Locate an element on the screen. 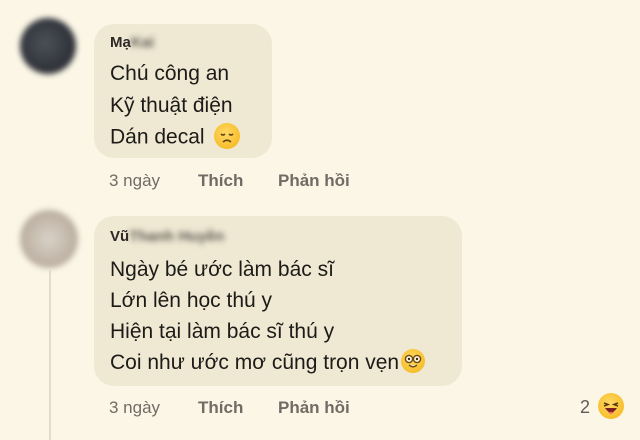 This screenshot has width=640, height=440. disappointed-face-icon is located at coordinates (227, 136).